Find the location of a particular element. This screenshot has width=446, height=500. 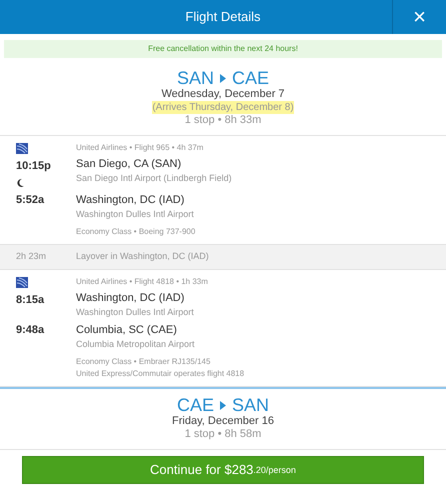

destination-code: SAN is located at coordinates (251, 405).